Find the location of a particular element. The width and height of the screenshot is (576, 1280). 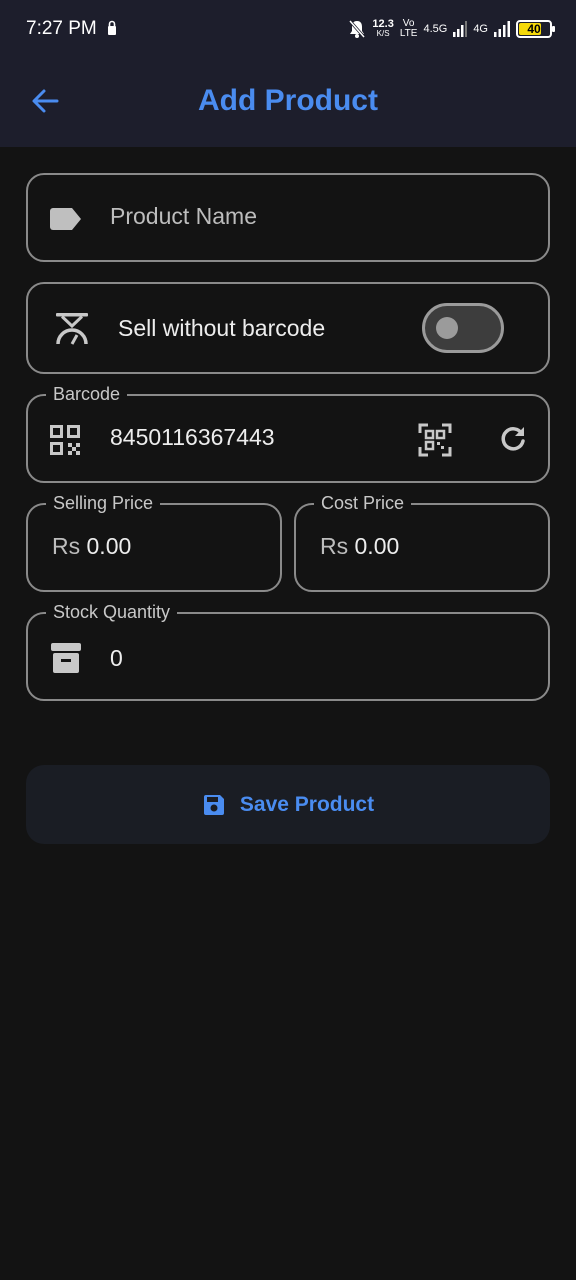

stock-quantity-field: Stock Quantity 0 is located at coordinates (288, 651).